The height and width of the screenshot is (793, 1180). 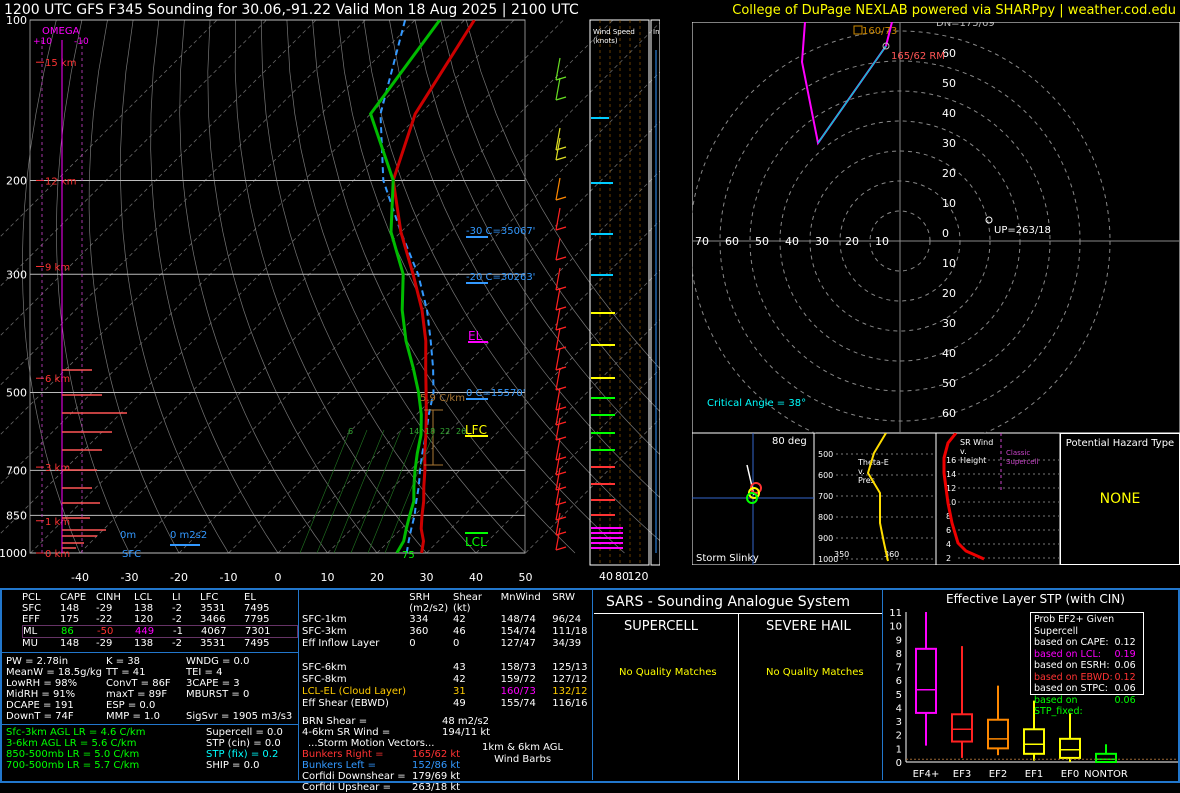 I want to click on srwind-title: v., so click(x=963, y=451).